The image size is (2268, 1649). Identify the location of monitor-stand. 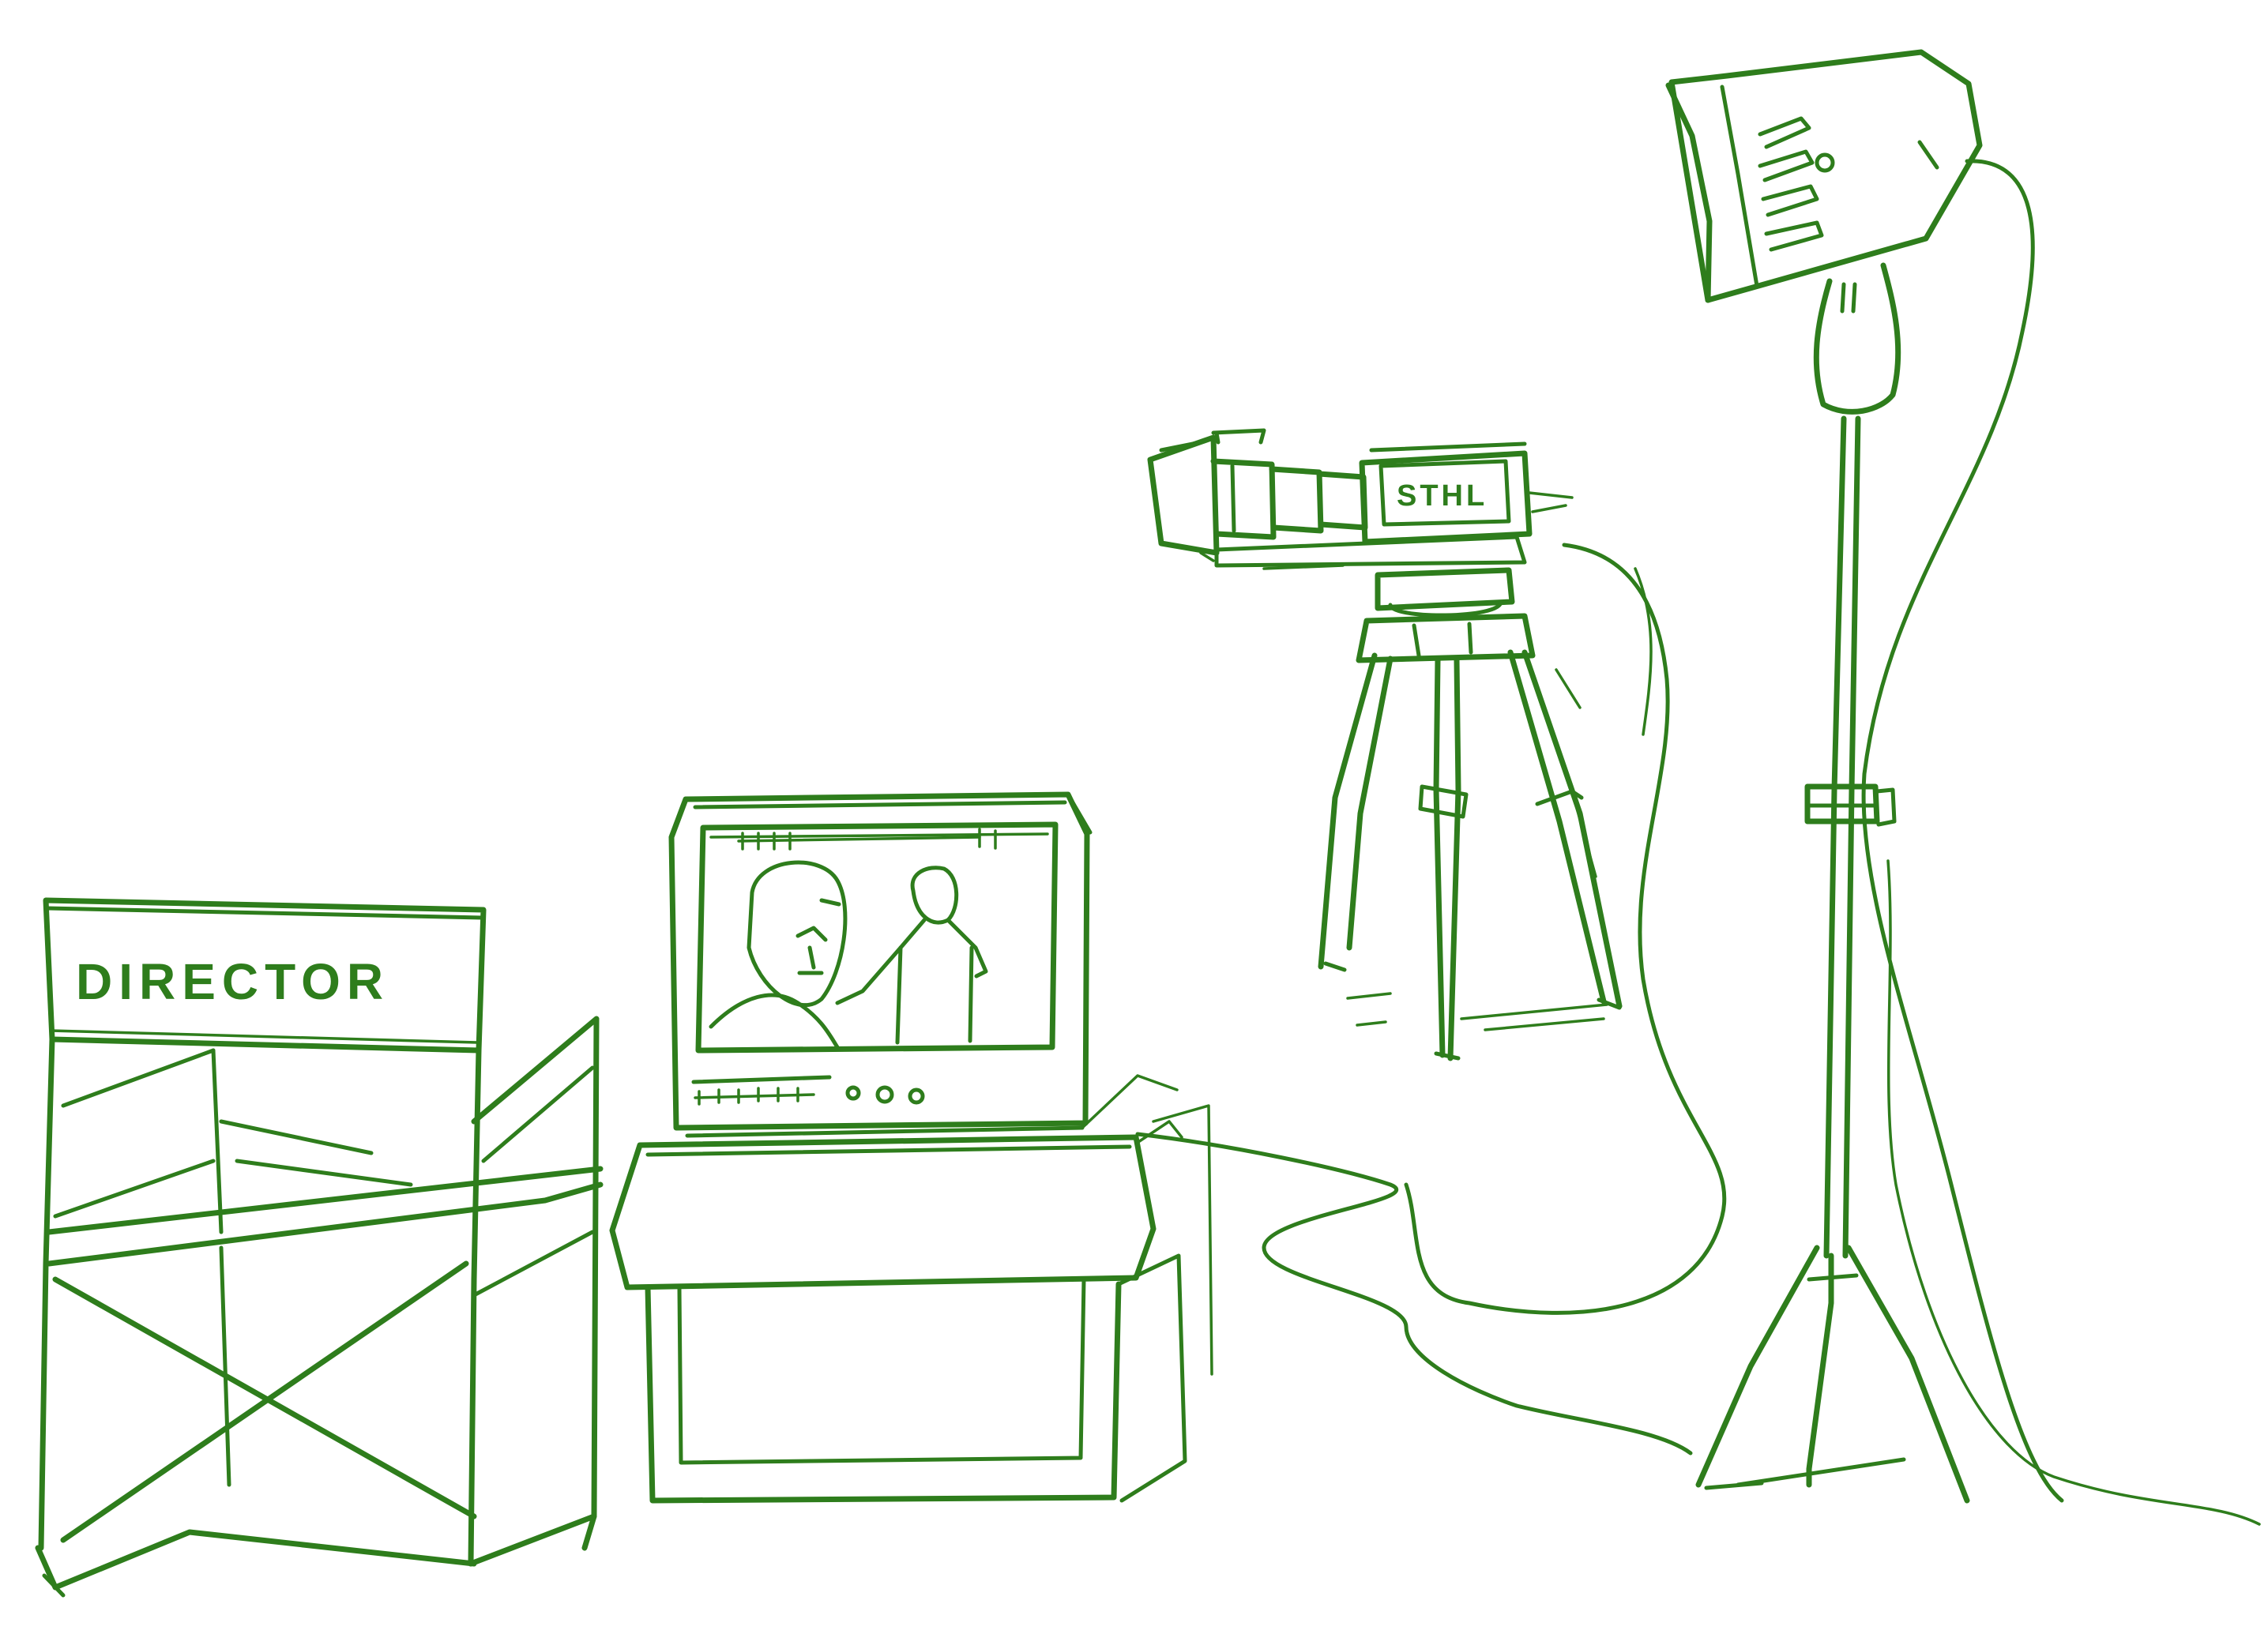
(911, 1304).